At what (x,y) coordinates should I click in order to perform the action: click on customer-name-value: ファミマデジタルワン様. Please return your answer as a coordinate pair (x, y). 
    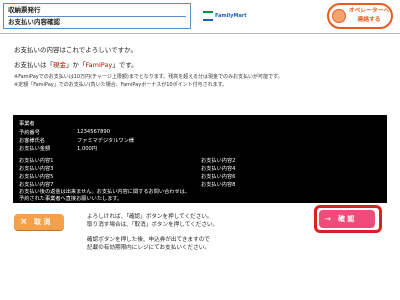
    Looking at the image, I should click on (105, 141).